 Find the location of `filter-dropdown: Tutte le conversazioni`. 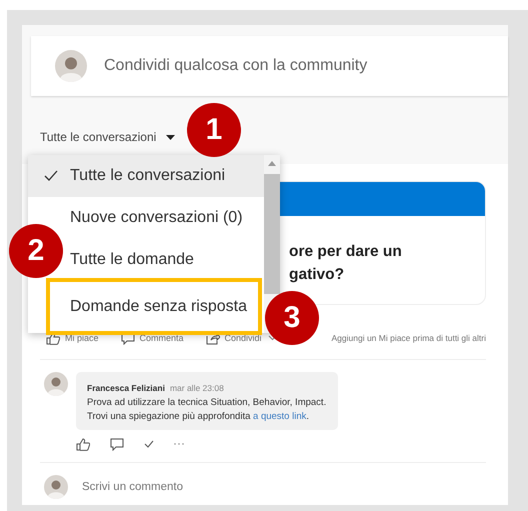

filter-dropdown: Tutte le conversazioni is located at coordinates (108, 137).